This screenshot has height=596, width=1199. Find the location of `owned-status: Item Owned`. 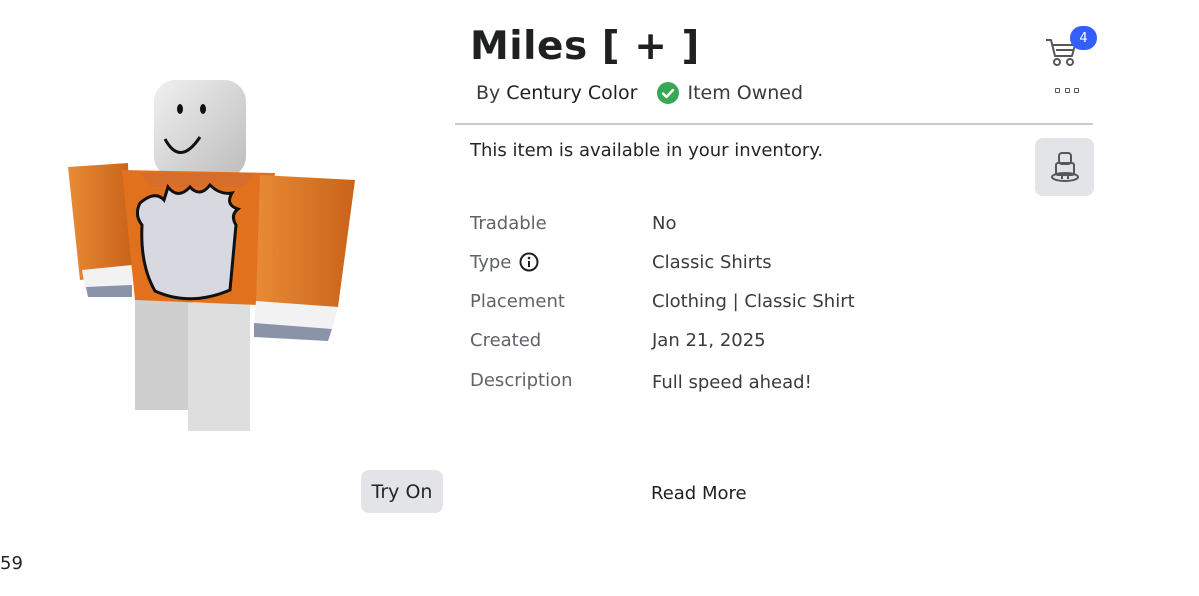

owned-status: Item Owned is located at coordinates (730, 93).